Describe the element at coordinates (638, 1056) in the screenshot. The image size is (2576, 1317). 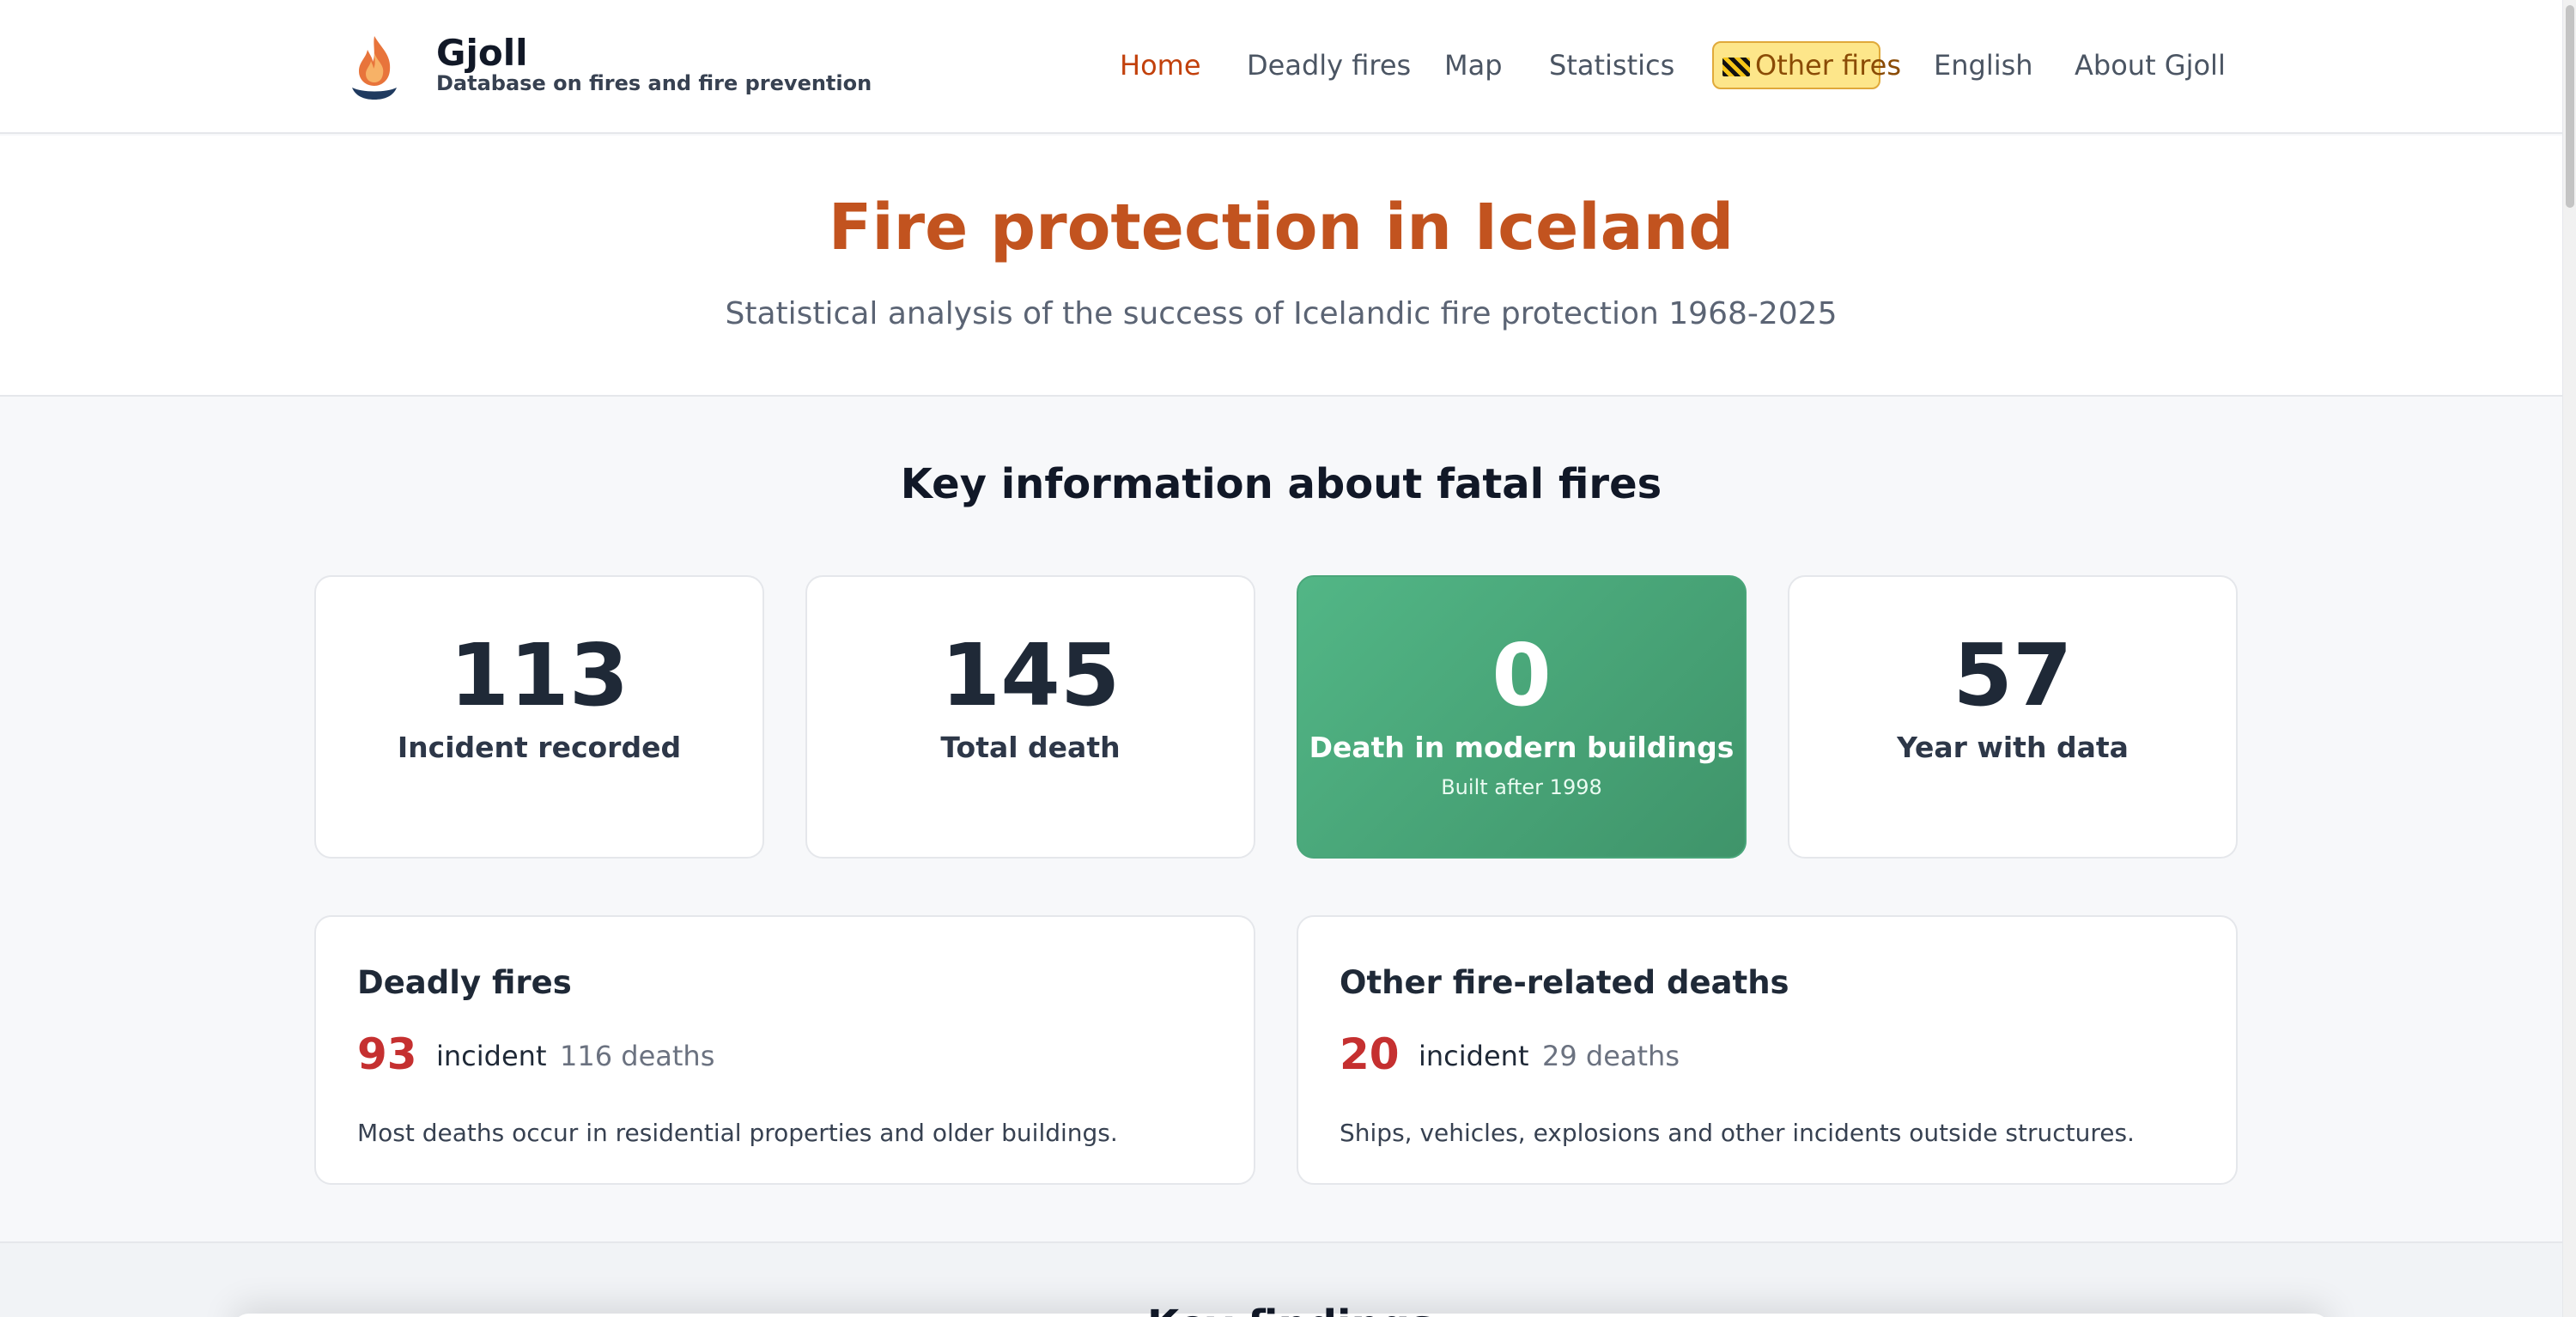
I see `card-deaths: 116 deaths` at that location.